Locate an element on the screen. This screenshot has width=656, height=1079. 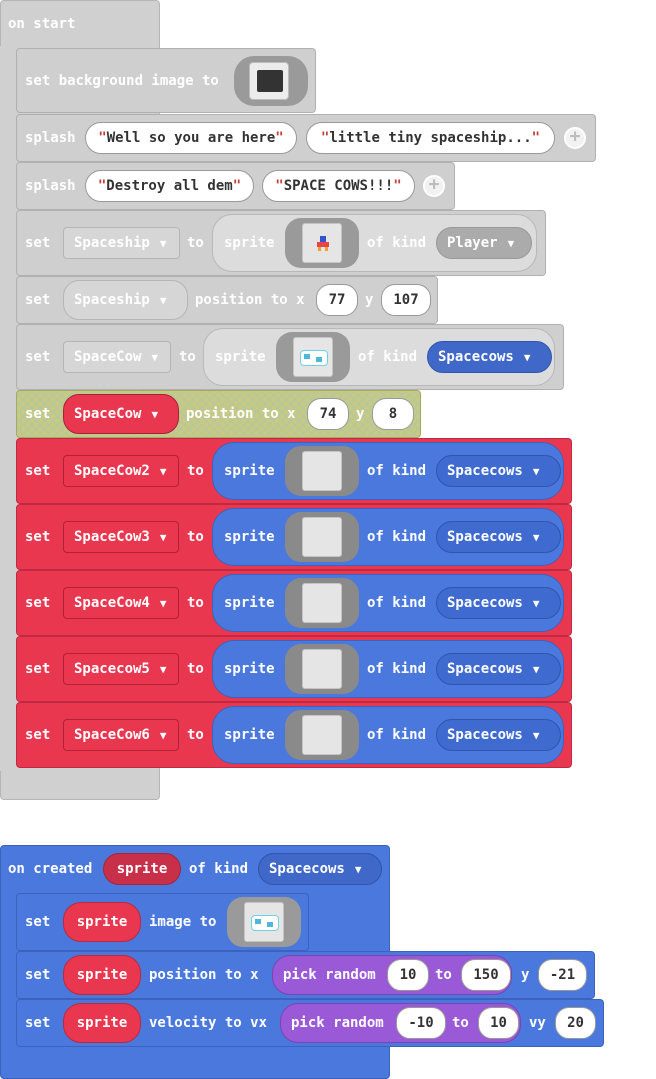
on-created-label: on created is located at coordinates (50, 869).